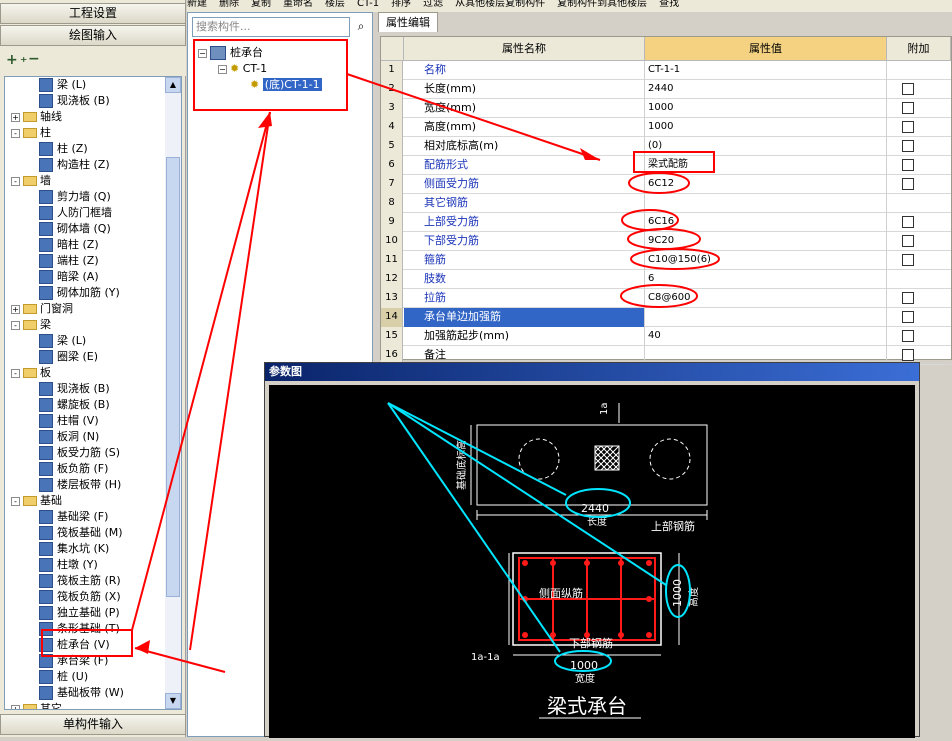  Describe the element at coordinates (766, 222) in the screenshot. I see `property-value: 6C16` at that location.